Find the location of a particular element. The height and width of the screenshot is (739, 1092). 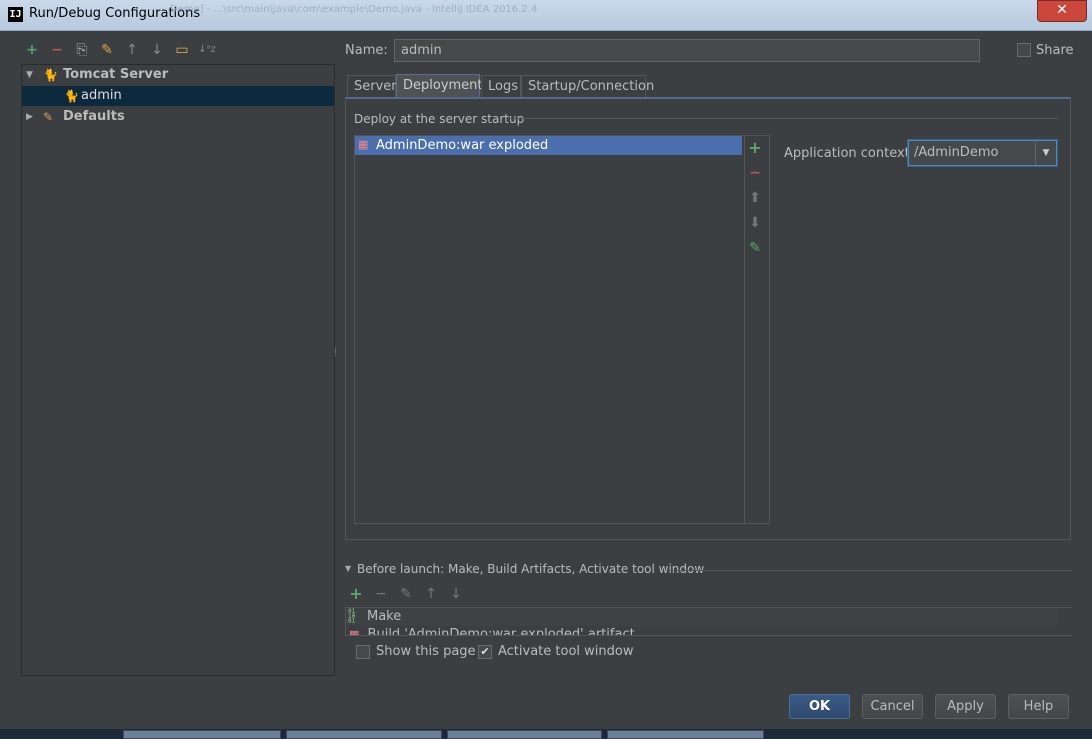

activate-tool-window-checkbox: ✔ is located at coordinates (485, 652).